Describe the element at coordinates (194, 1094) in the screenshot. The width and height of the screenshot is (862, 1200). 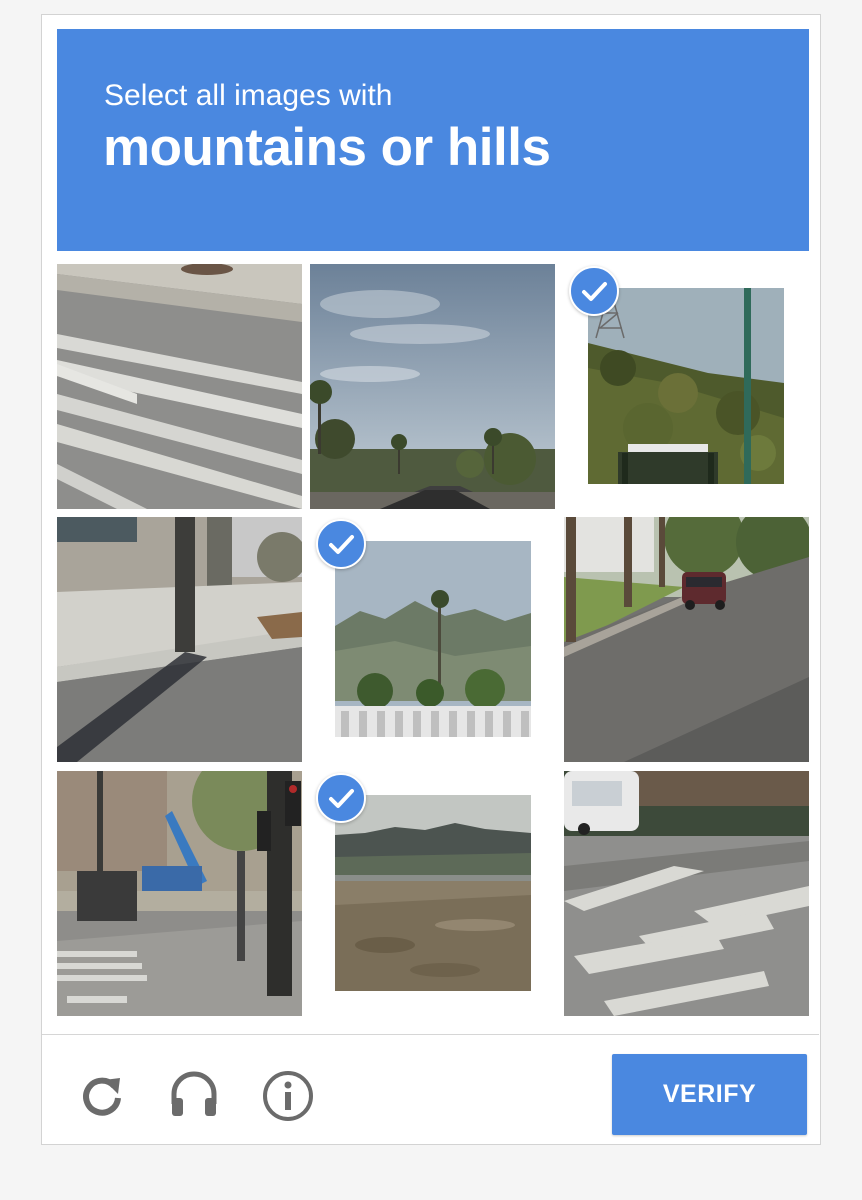
I see `headphones-icon` at that location.